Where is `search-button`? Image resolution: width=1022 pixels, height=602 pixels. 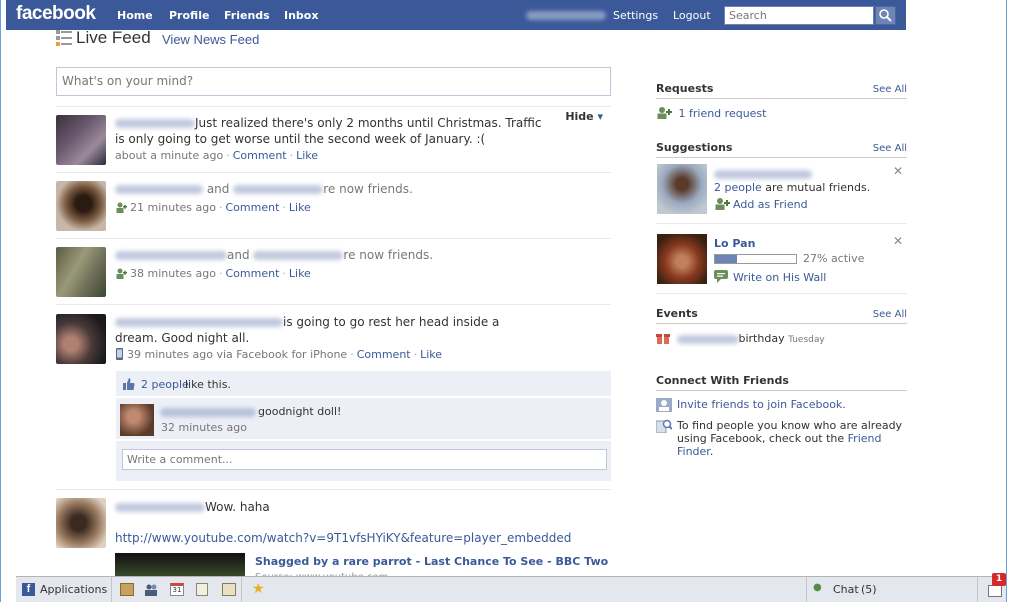
search-button is located at coordinates (885, 15).